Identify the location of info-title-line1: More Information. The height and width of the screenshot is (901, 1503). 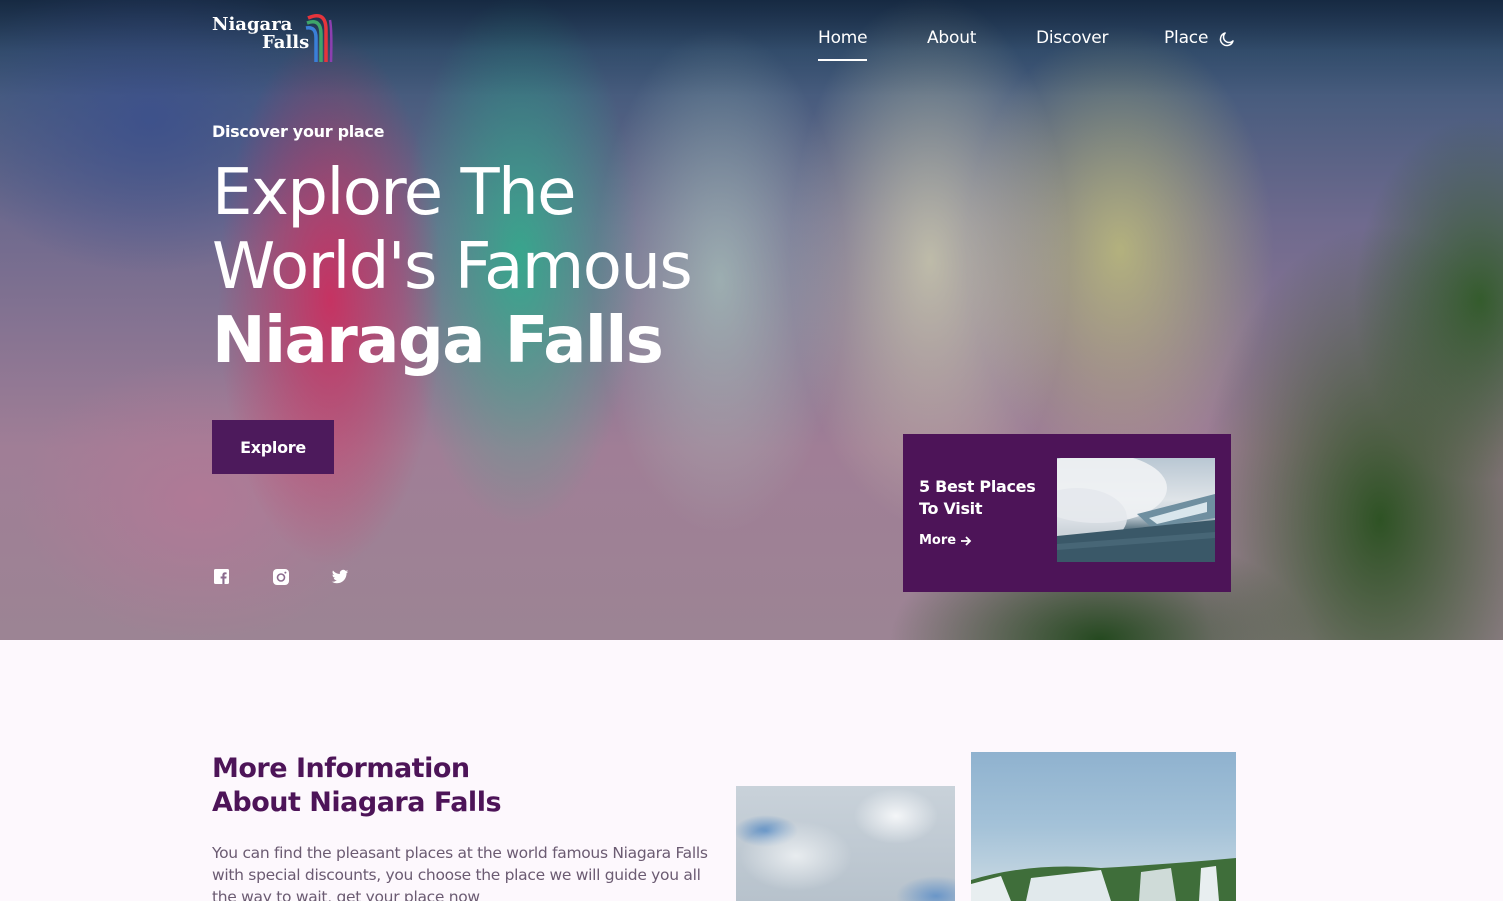
(341, 768).